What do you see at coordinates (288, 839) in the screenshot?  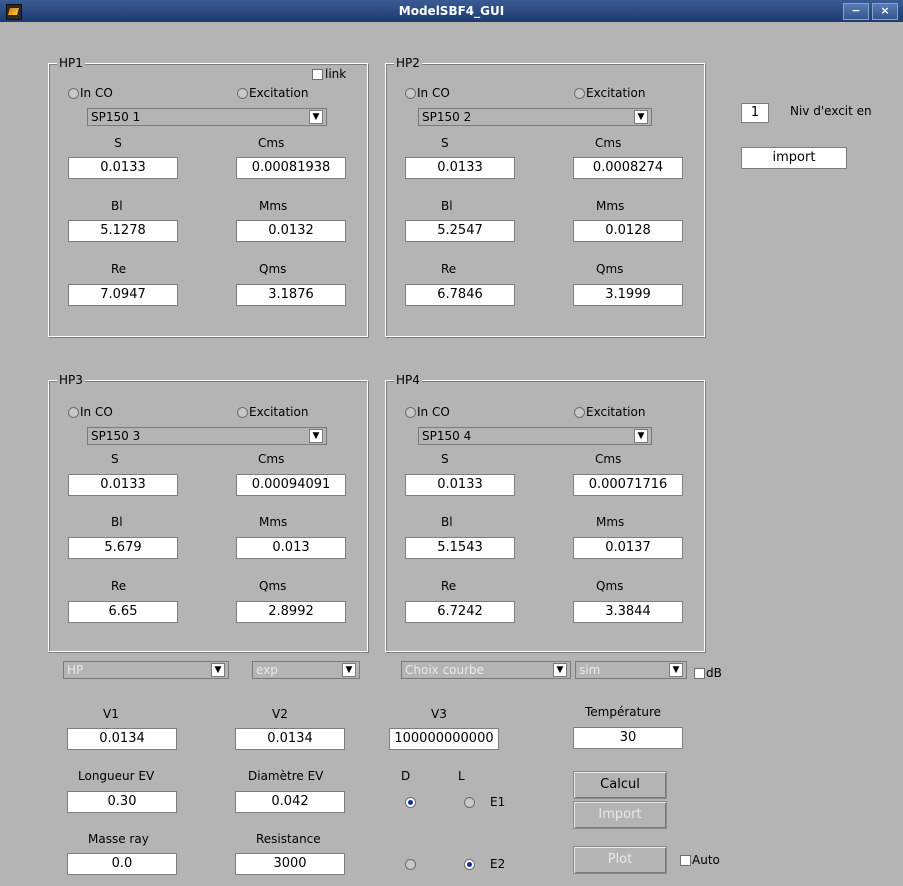 I see `label-resistance: Resistance` at bounding box center [288, 839].